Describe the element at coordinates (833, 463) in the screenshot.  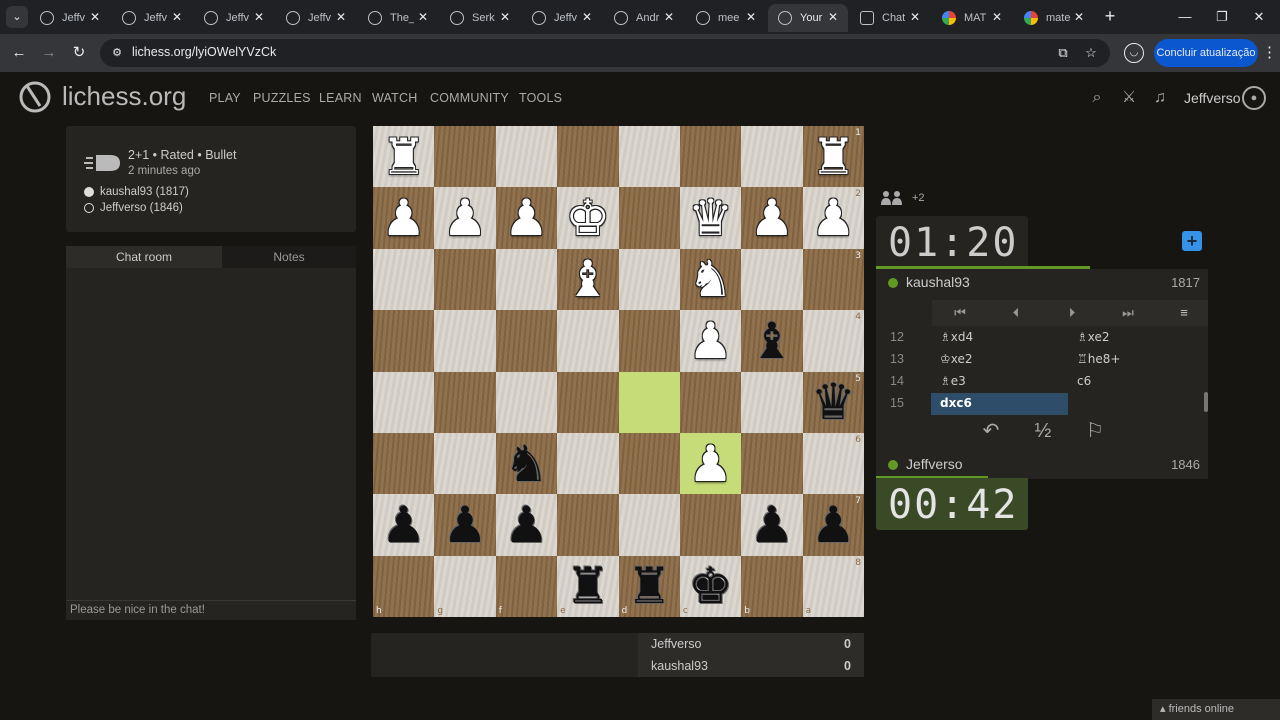
I see `board-square: 6` at that location.